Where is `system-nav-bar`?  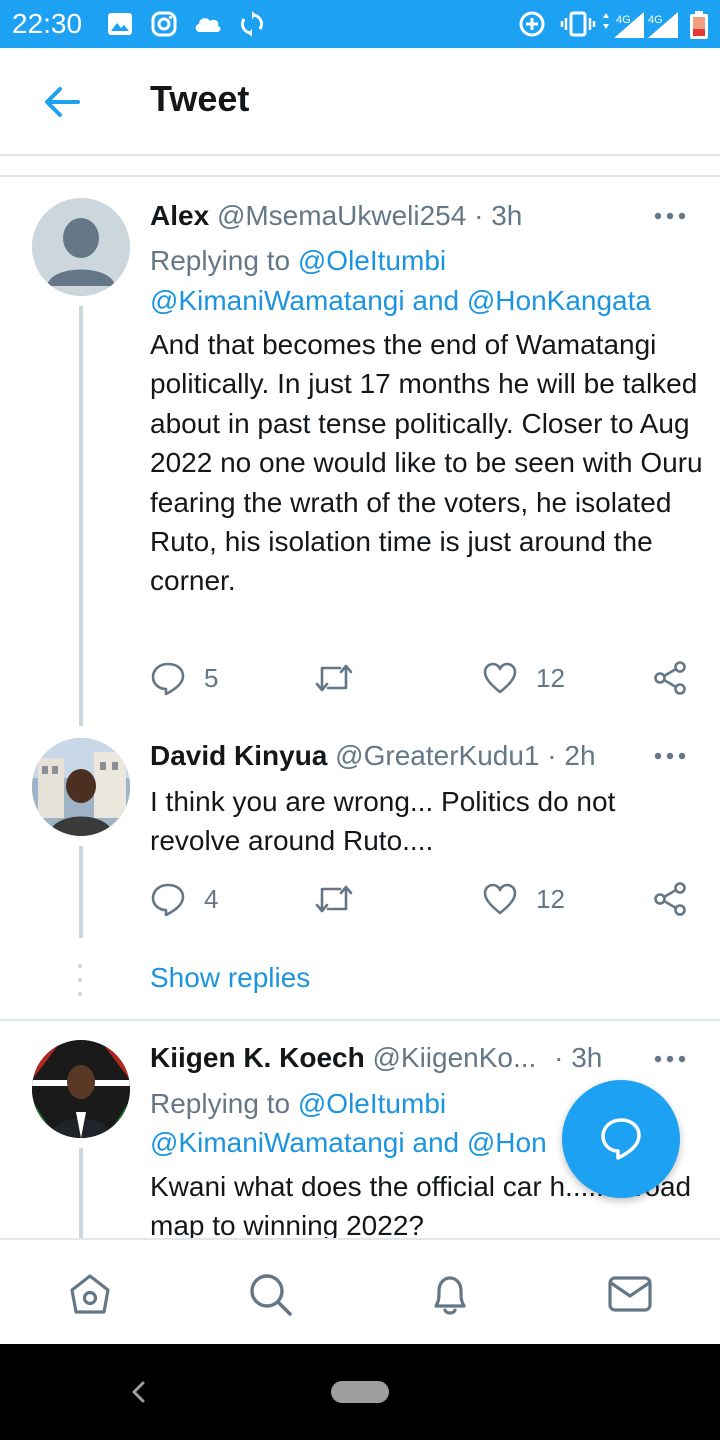
system-nav-bar is located at coordinates (360, 1392).